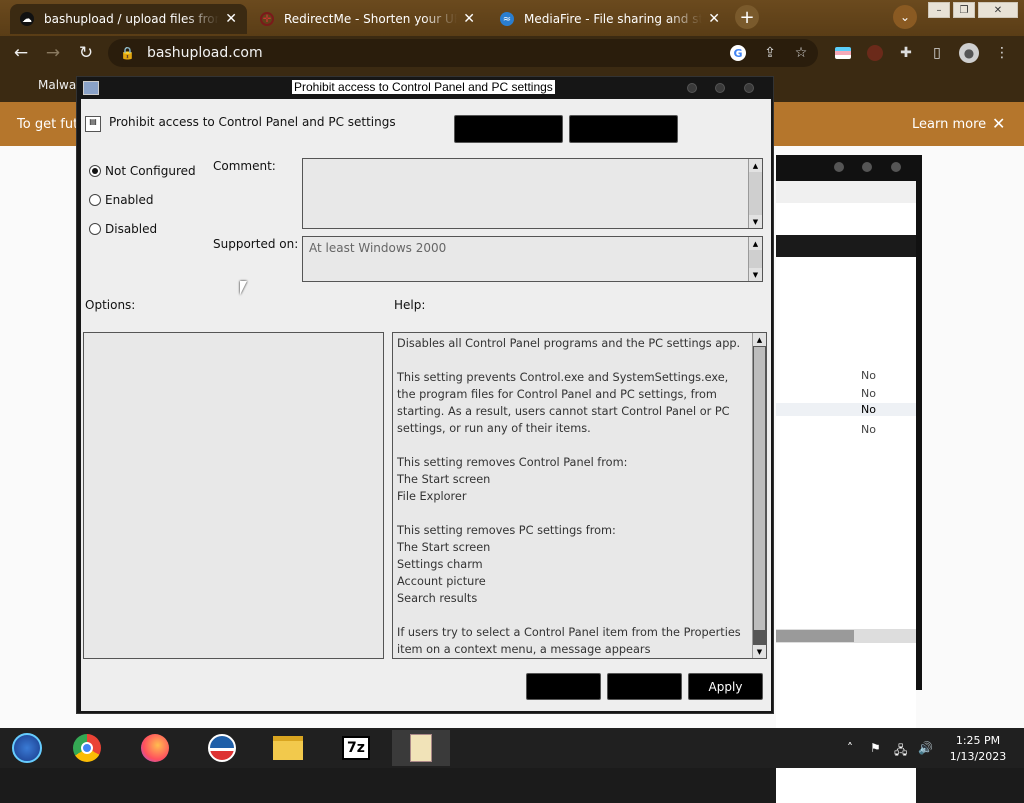 The height and width of the screenshot is (803, 1024). I want to click on share-icon: ⇪, so click(770, 53).